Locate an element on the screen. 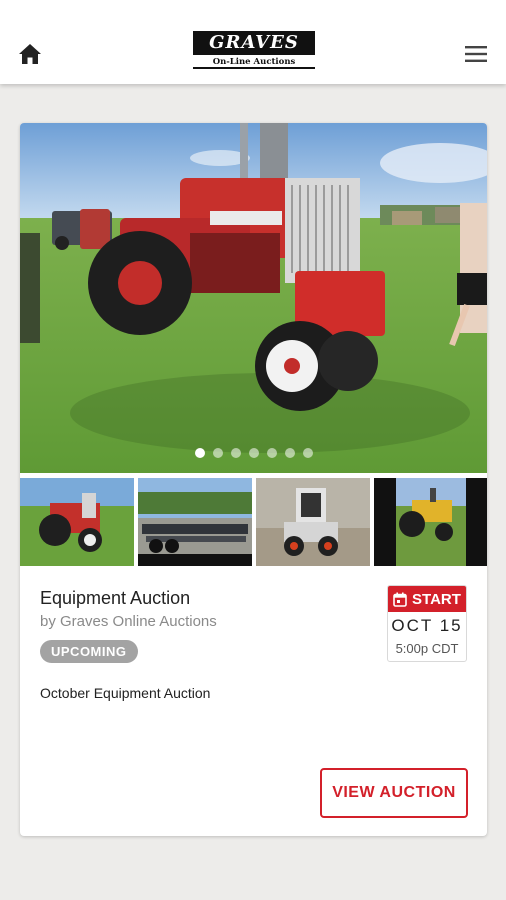  hamburger-menu-icon is located at coordinates (476, 54).